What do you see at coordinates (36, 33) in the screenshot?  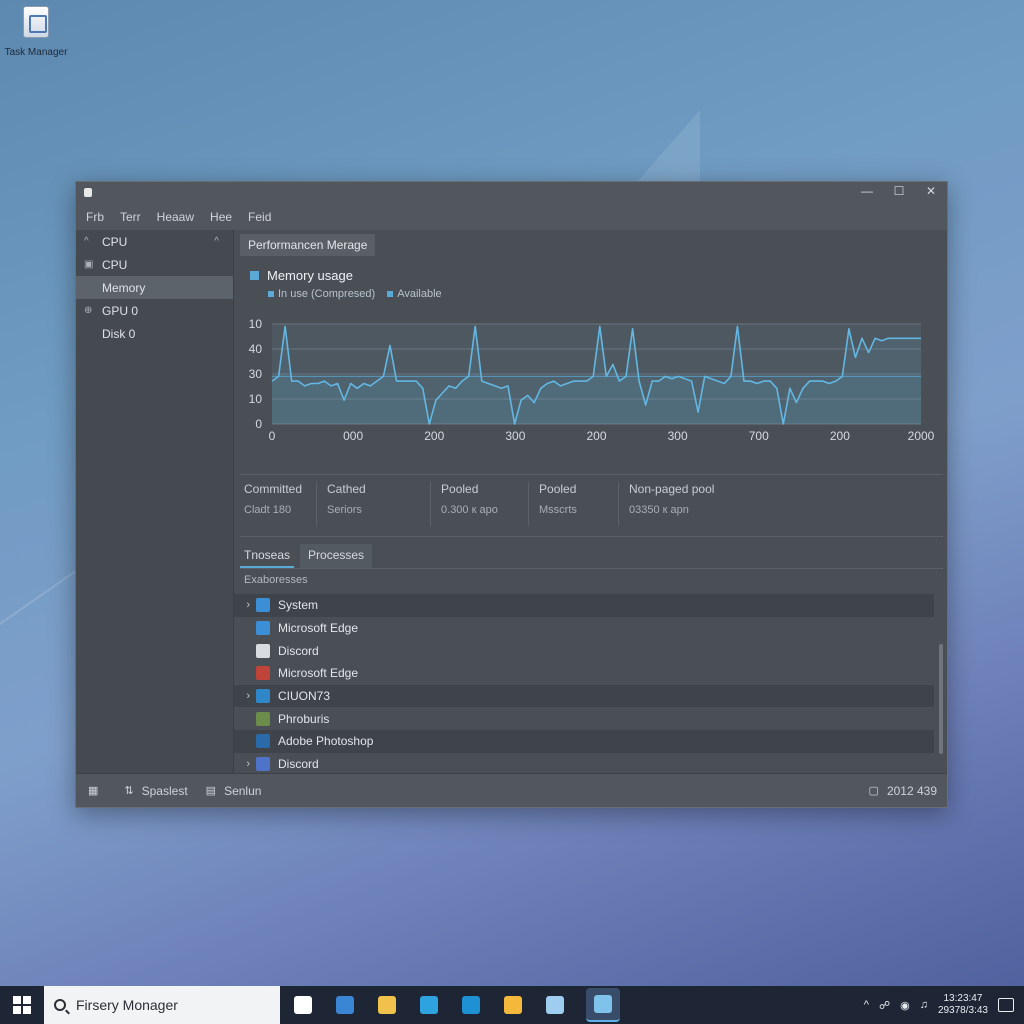 I see `desktop-icon-task-manager: Task Manager` at bounding box center [36, 33].